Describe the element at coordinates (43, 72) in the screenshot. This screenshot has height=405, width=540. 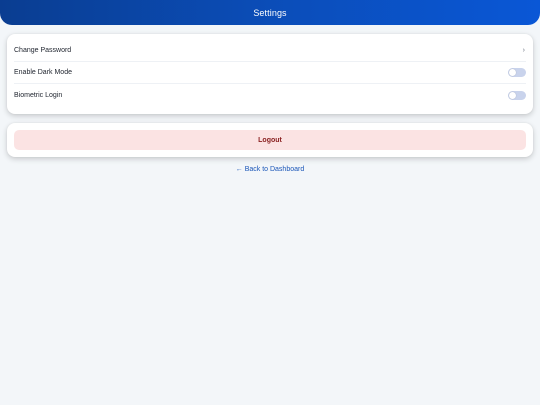
I see `dark-mode-label: Enable Dark Mode` at that location.